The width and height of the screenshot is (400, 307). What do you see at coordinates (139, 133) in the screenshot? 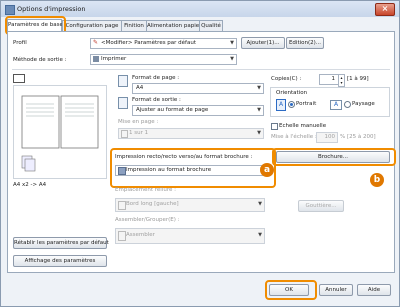
I see `layout-value: 1 sur 1` at bounding box center [139, 133].